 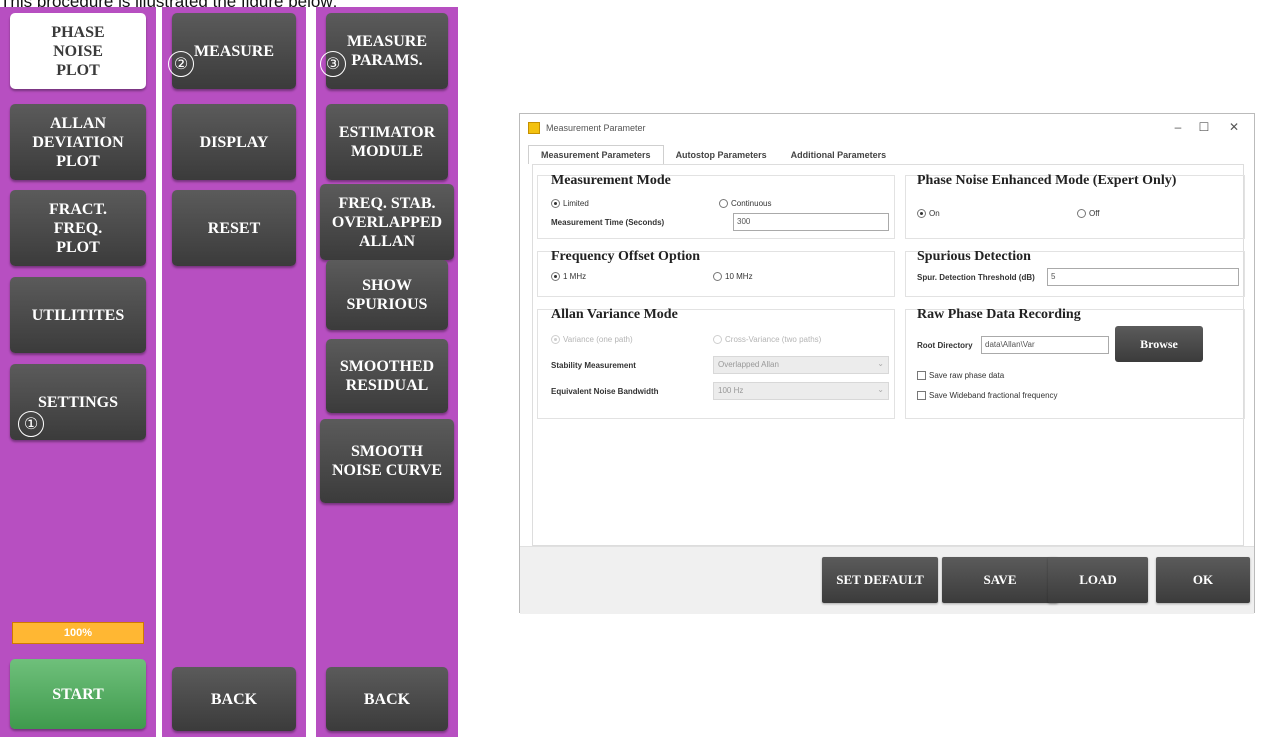 What do you see at coordinates (999, 314) in the screenshot?
I see `raw-phase-title: Raw Phase Data Recording` at bounding box center [999, 314].